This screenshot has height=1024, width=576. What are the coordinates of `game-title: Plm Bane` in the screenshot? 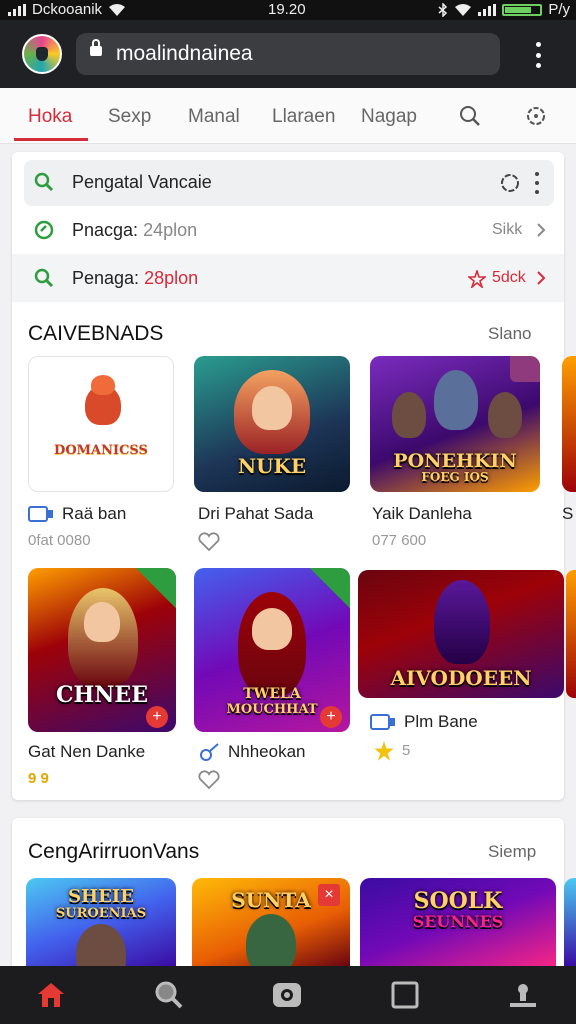 It's located at (441, 722).